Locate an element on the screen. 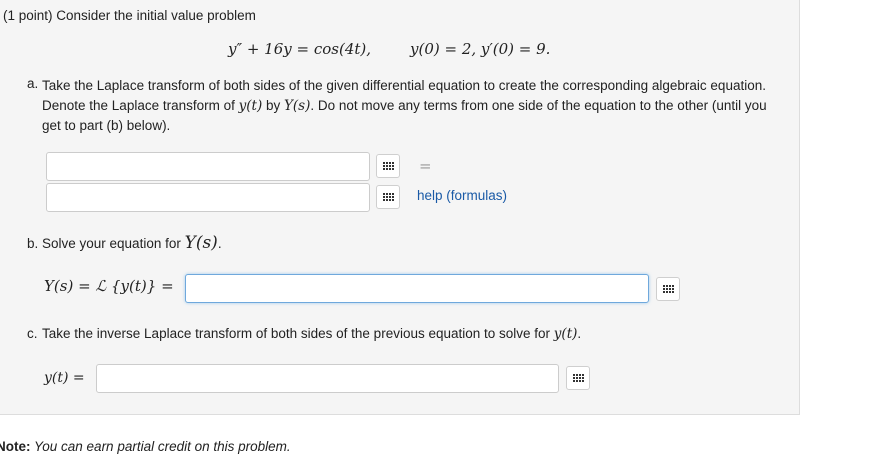  part-a-math-Y: Y(s) is located at coordinates (297, 105).